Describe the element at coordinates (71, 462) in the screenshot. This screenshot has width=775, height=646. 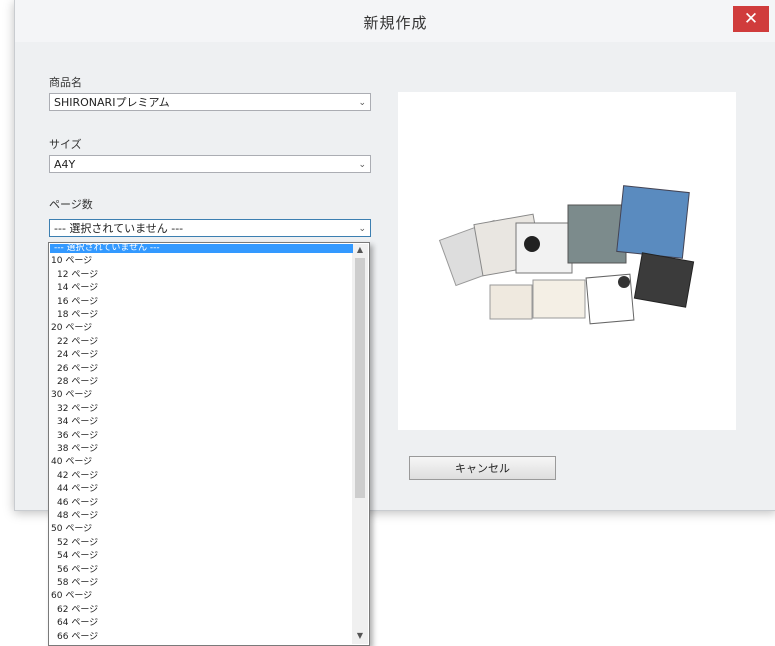
I see `dropdown-option: 40 ページ` at that location.